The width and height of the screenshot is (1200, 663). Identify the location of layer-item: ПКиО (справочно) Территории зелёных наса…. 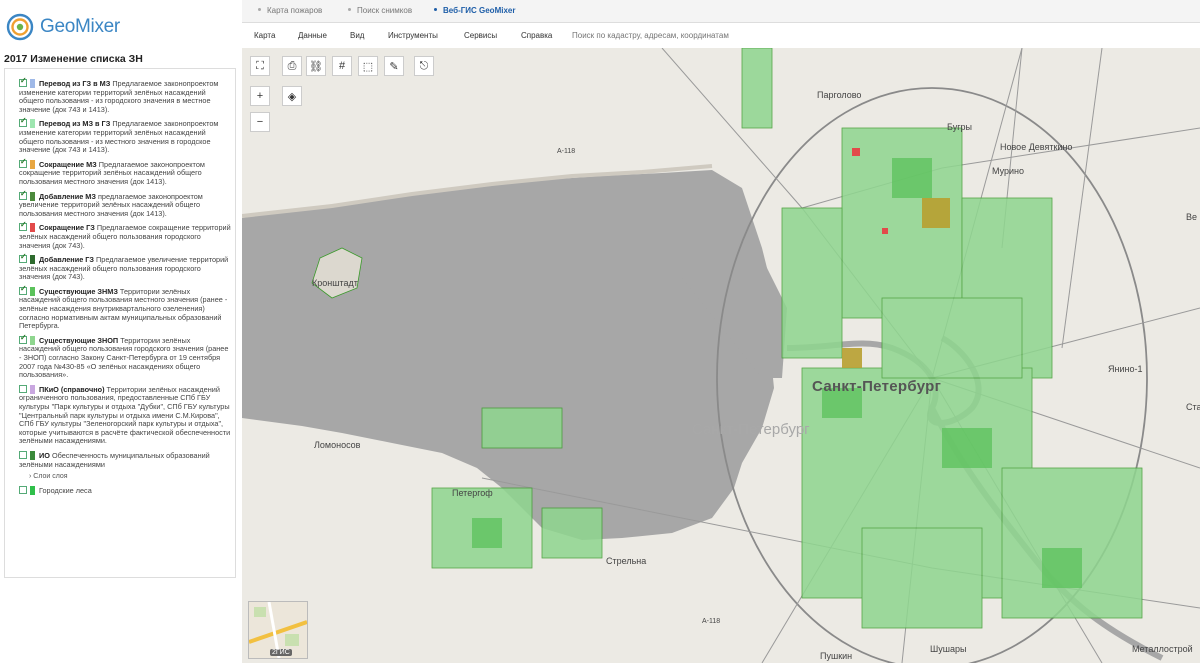
(125, 415).